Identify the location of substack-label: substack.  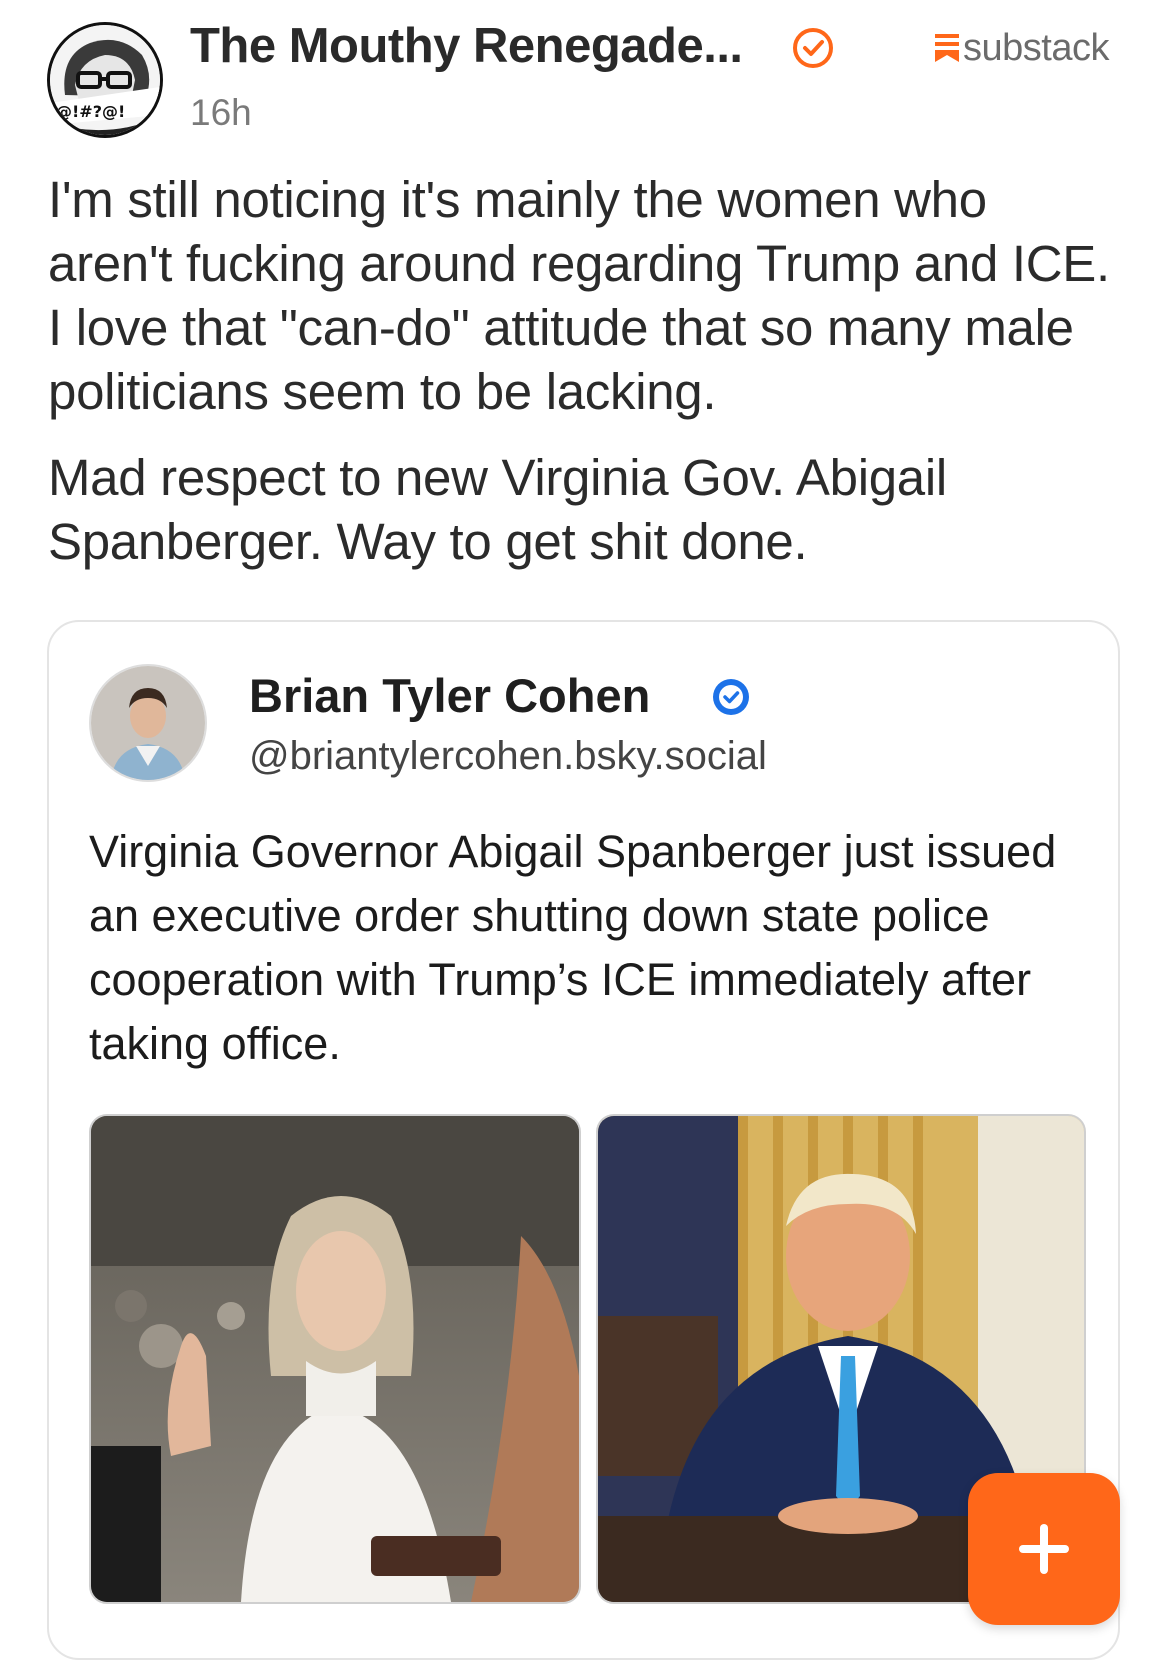
(1036, 47).